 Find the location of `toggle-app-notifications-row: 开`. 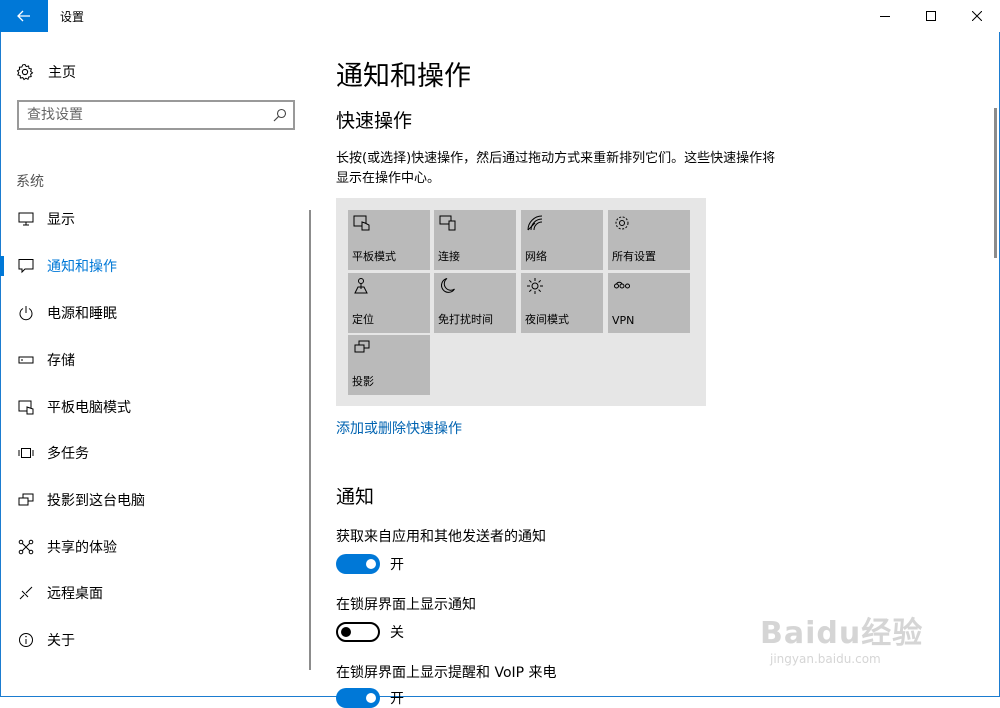

toggle-app-notifications-row: 开 is located at coordinates (370, 564).